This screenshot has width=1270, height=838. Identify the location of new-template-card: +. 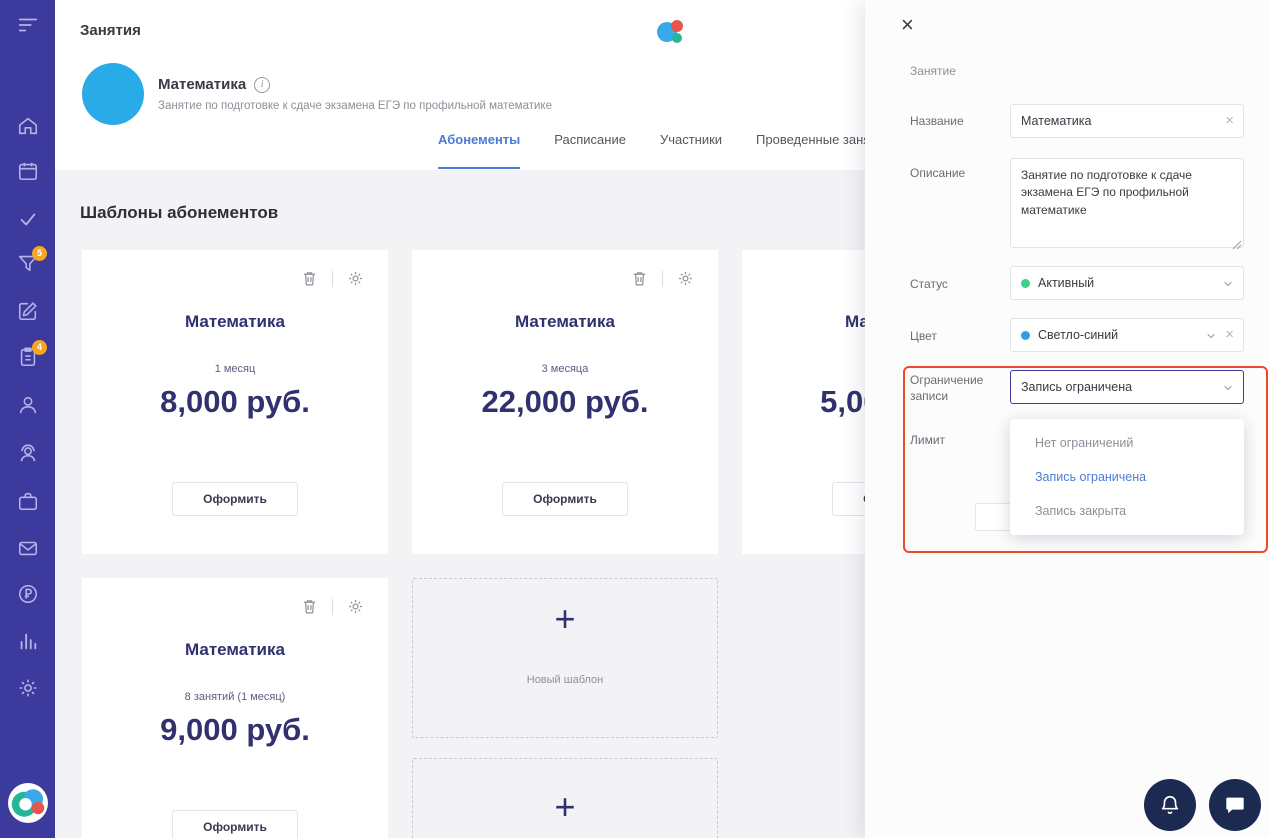
(565, 798).